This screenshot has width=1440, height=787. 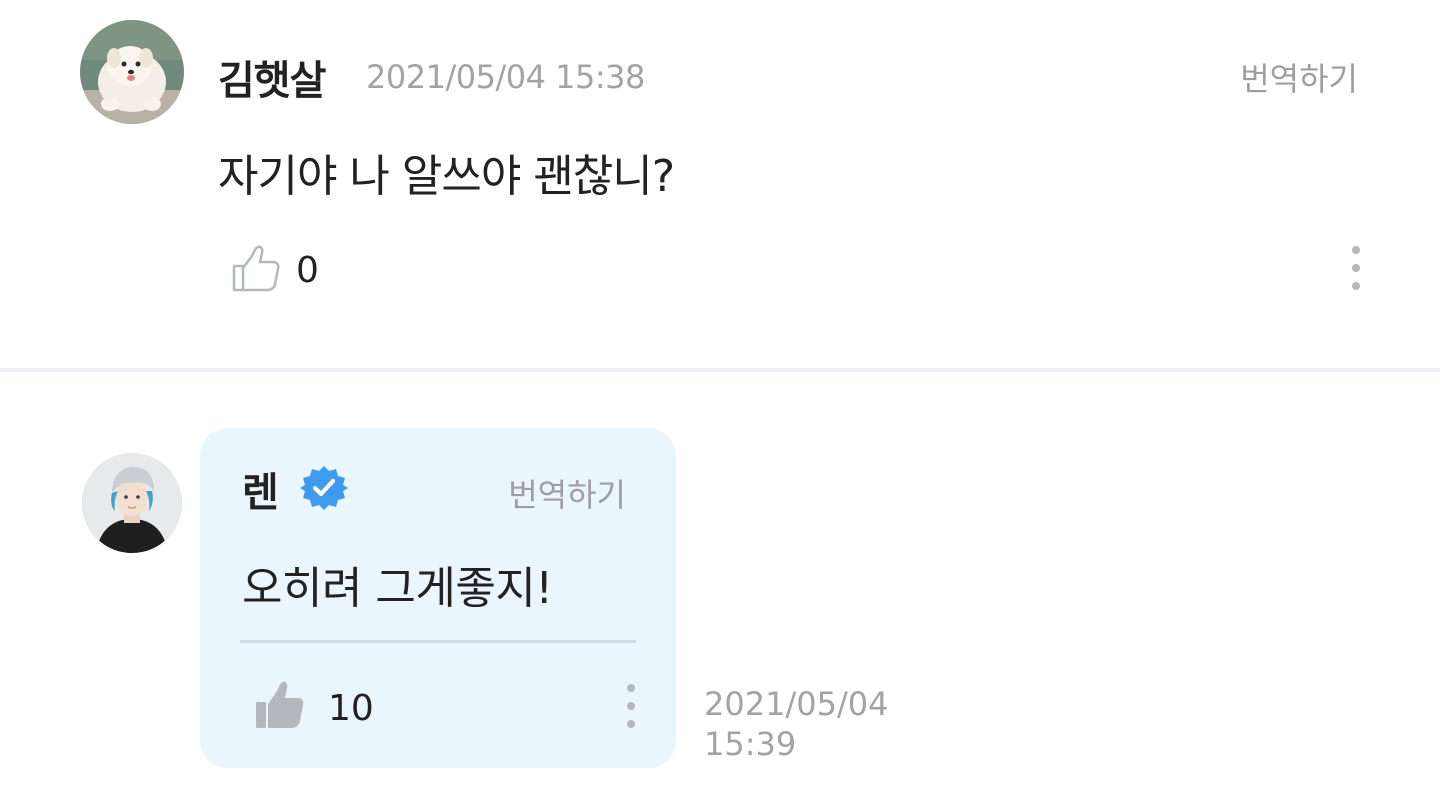 What do you see at coordinates (720, 370) in the screenshot?
I see `comment-divider` at bounding box center [720, 370].